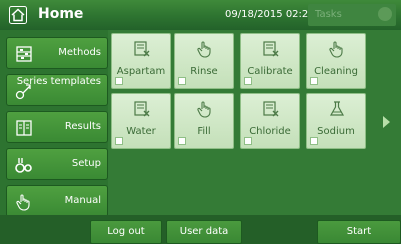 This screenshot has height=244, width=401. Describe the element at coordinates (336, 131) in the screenshot. I see `shortcut-label: Sodium` at that location.